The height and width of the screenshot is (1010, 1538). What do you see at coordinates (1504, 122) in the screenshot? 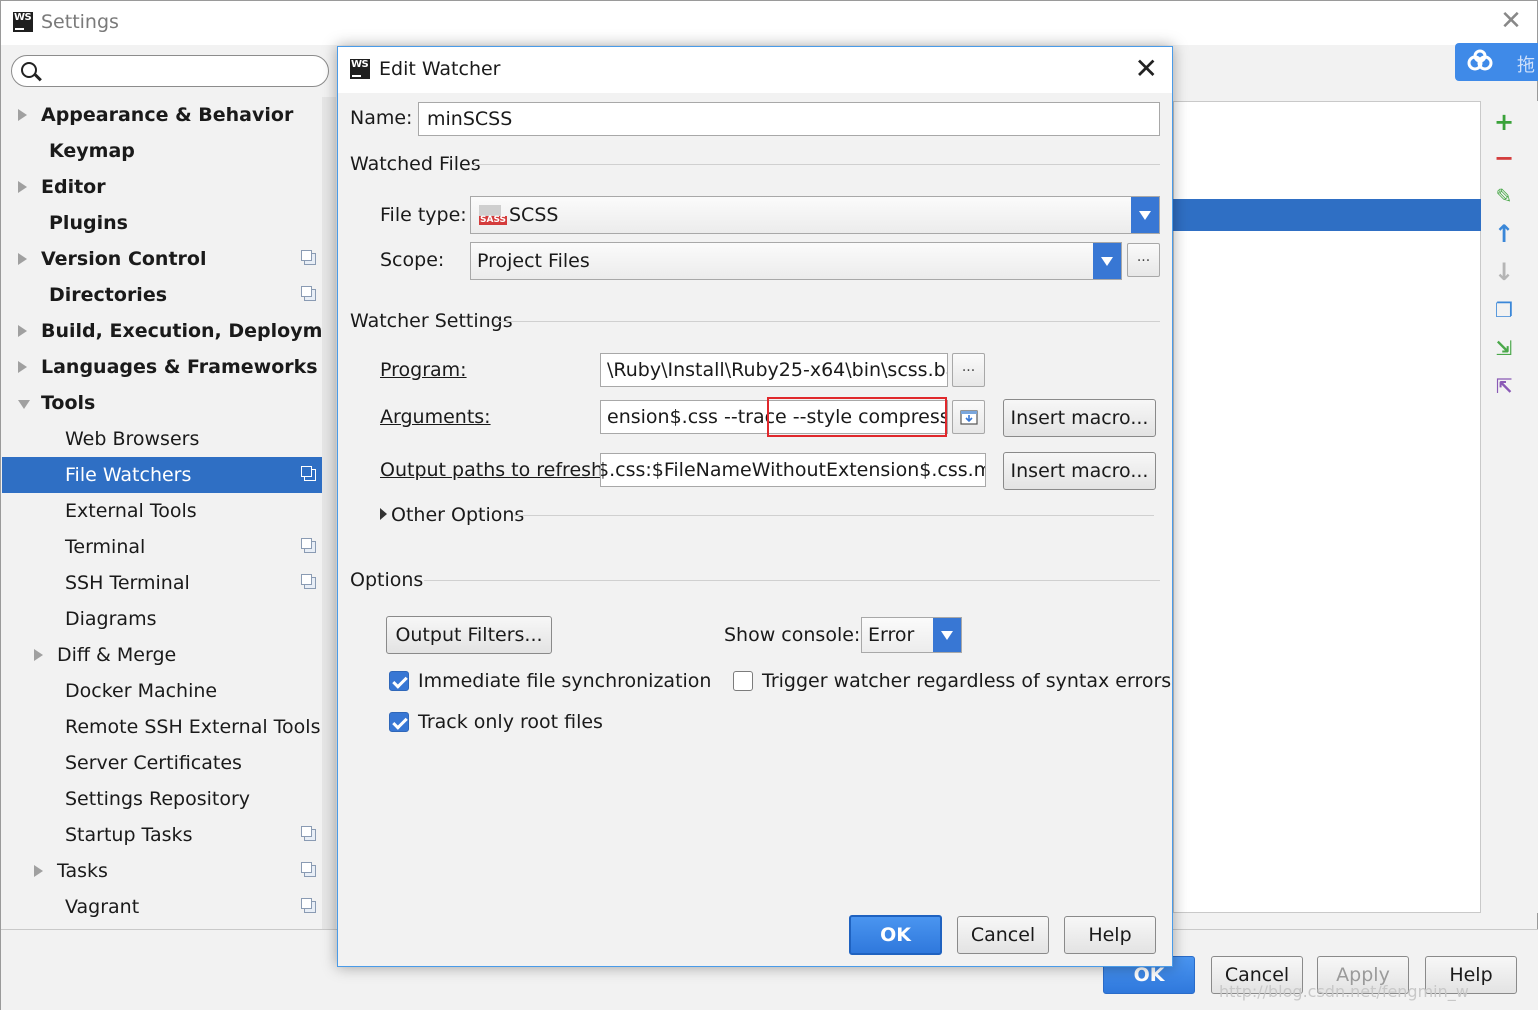
I see `add-icon: +` at bounding box center [1504, 122].